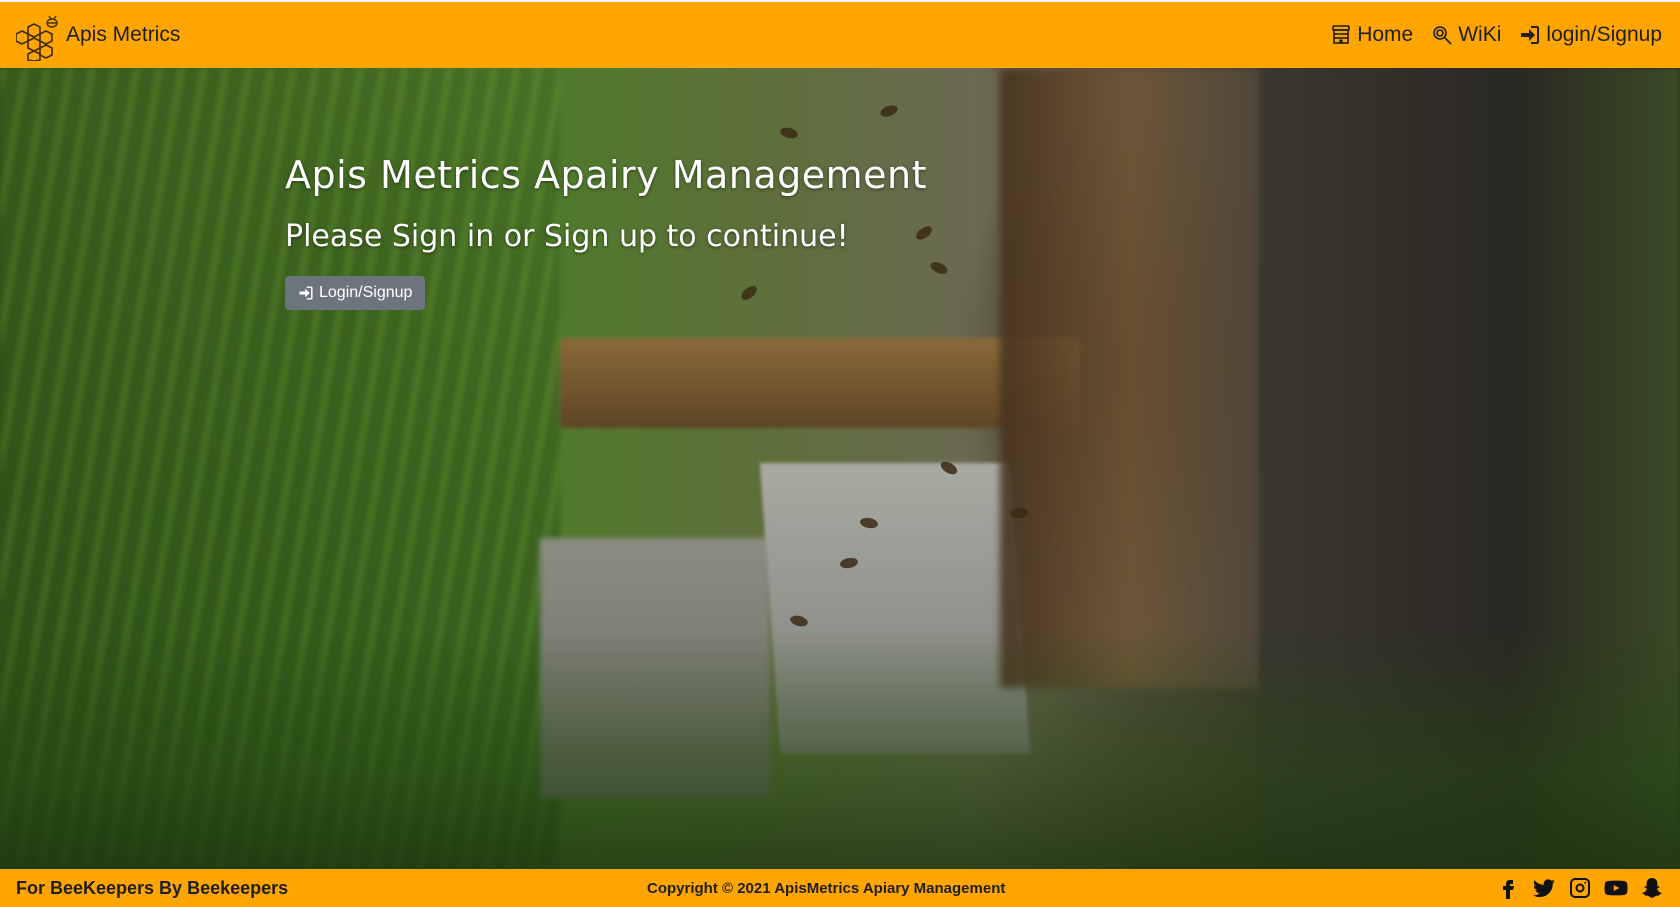  I want to click on nav-login-label: login/Signup, so click(1604, 34).